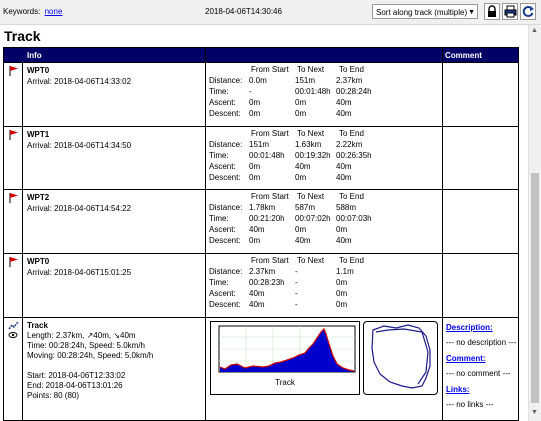  What do you see at coordinates (222, 166) in the screenshot?
I see `stat-row-label: Ascent:` at bounding box center [222, 166].